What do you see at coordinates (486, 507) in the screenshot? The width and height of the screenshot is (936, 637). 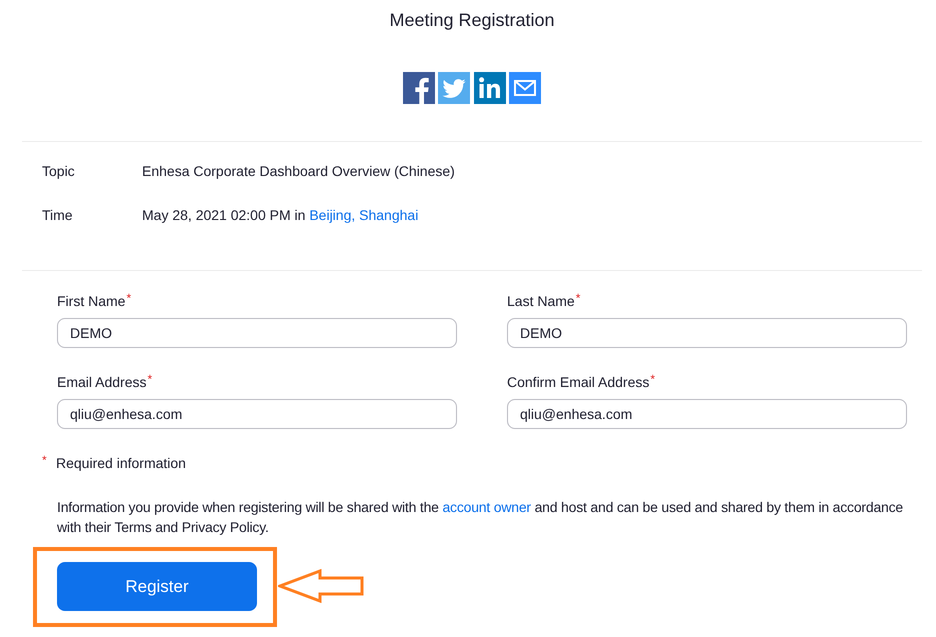 I see `account-owner-link: account owner` at bounding box center [486, 507].